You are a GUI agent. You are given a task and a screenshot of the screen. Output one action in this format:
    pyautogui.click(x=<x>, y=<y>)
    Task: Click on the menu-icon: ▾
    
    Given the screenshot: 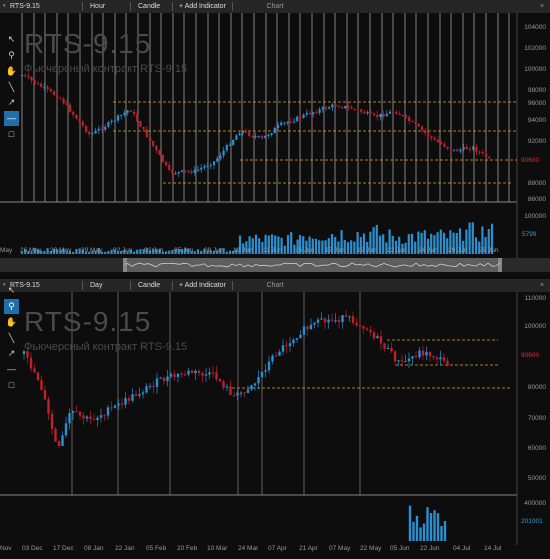 What is the action you would take?
    pyautogui.click(x=4, y=6)
    